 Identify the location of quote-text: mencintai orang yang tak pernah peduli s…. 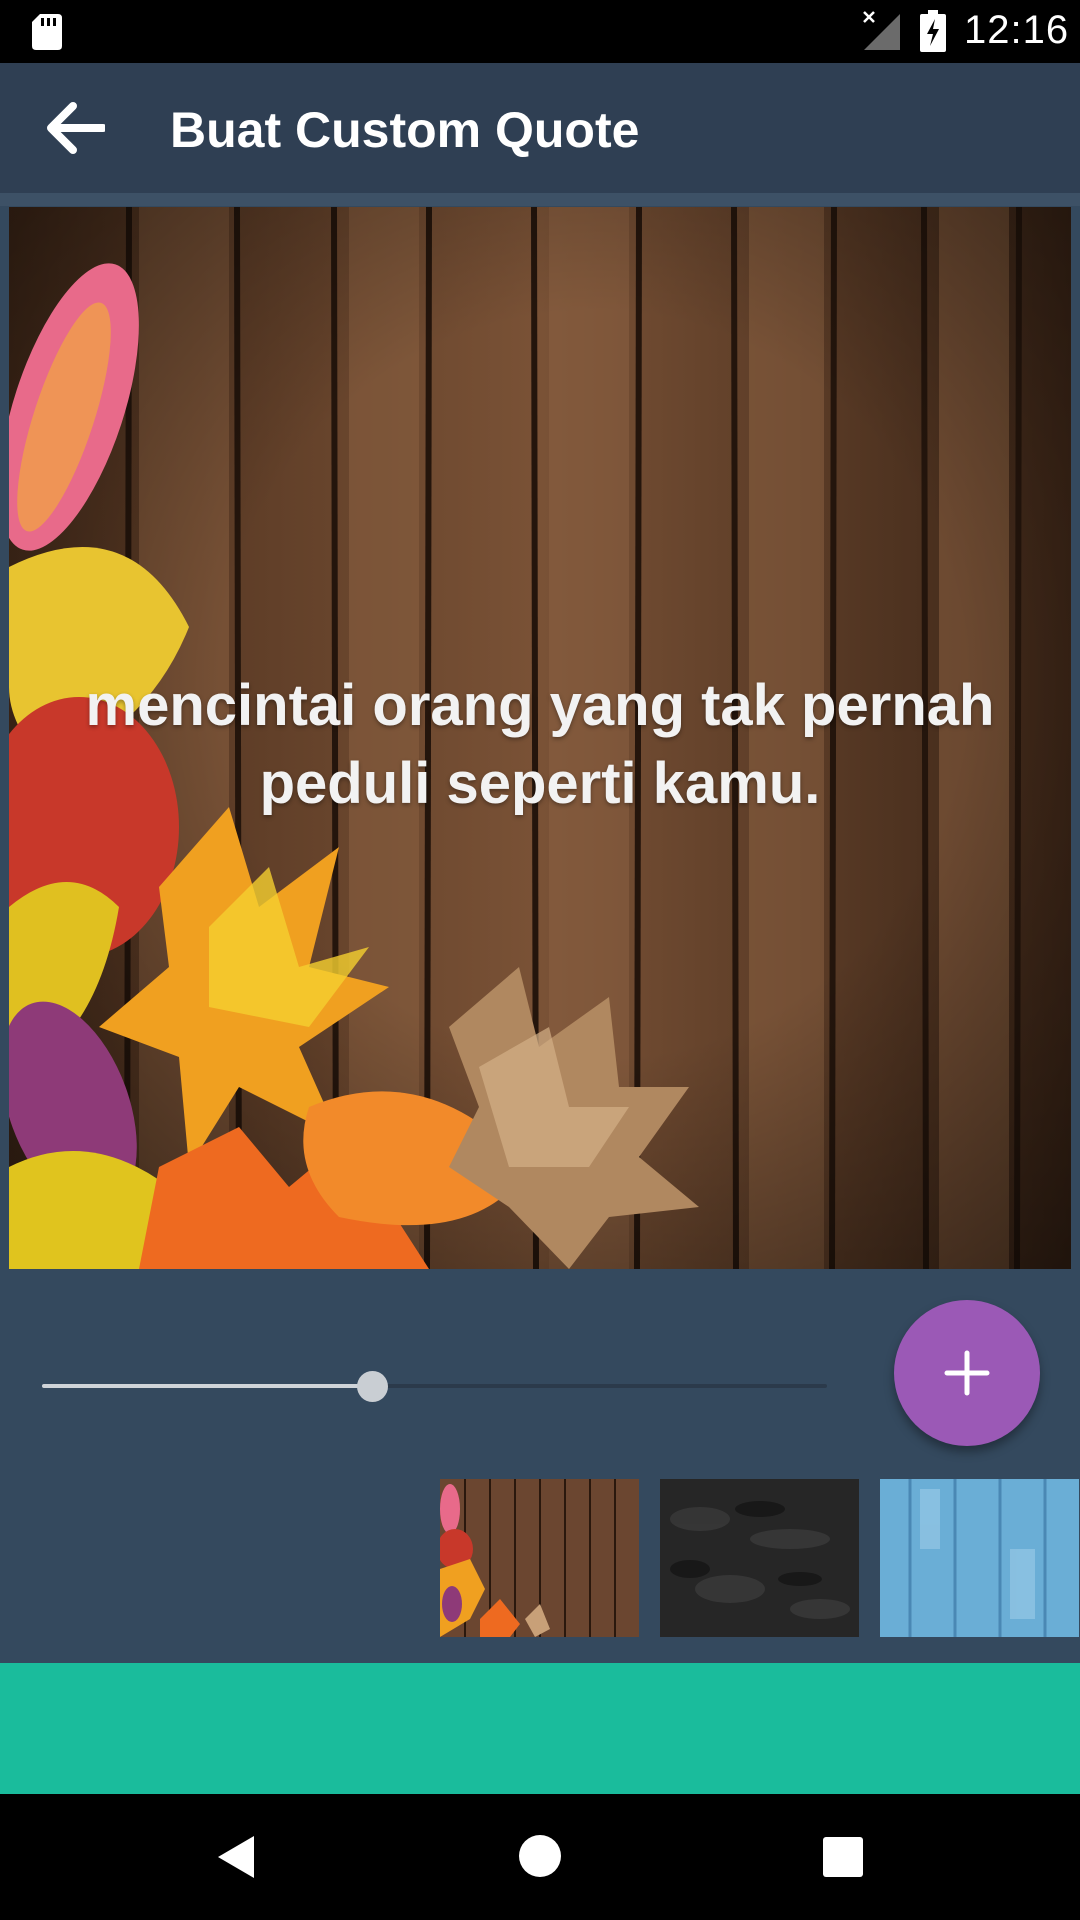
(540, 745).